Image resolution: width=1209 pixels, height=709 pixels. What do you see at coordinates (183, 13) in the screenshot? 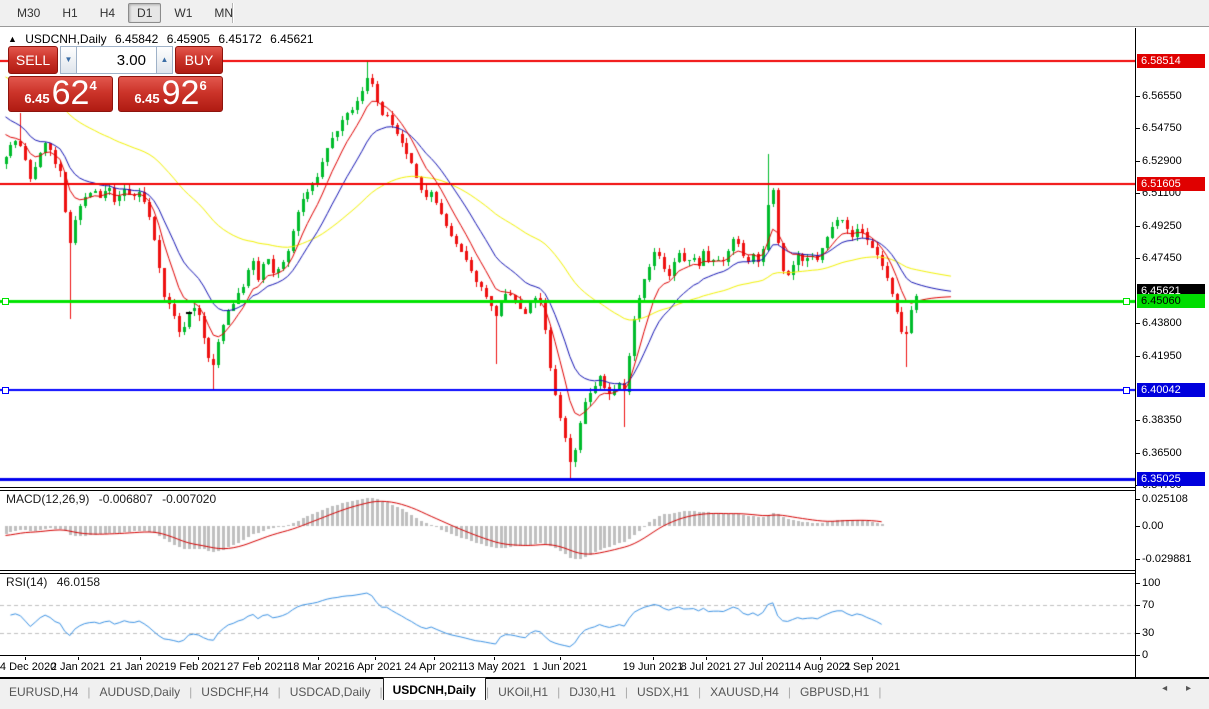
I see `timeframe-button-w1: W1` at bounding box center [183, 13].